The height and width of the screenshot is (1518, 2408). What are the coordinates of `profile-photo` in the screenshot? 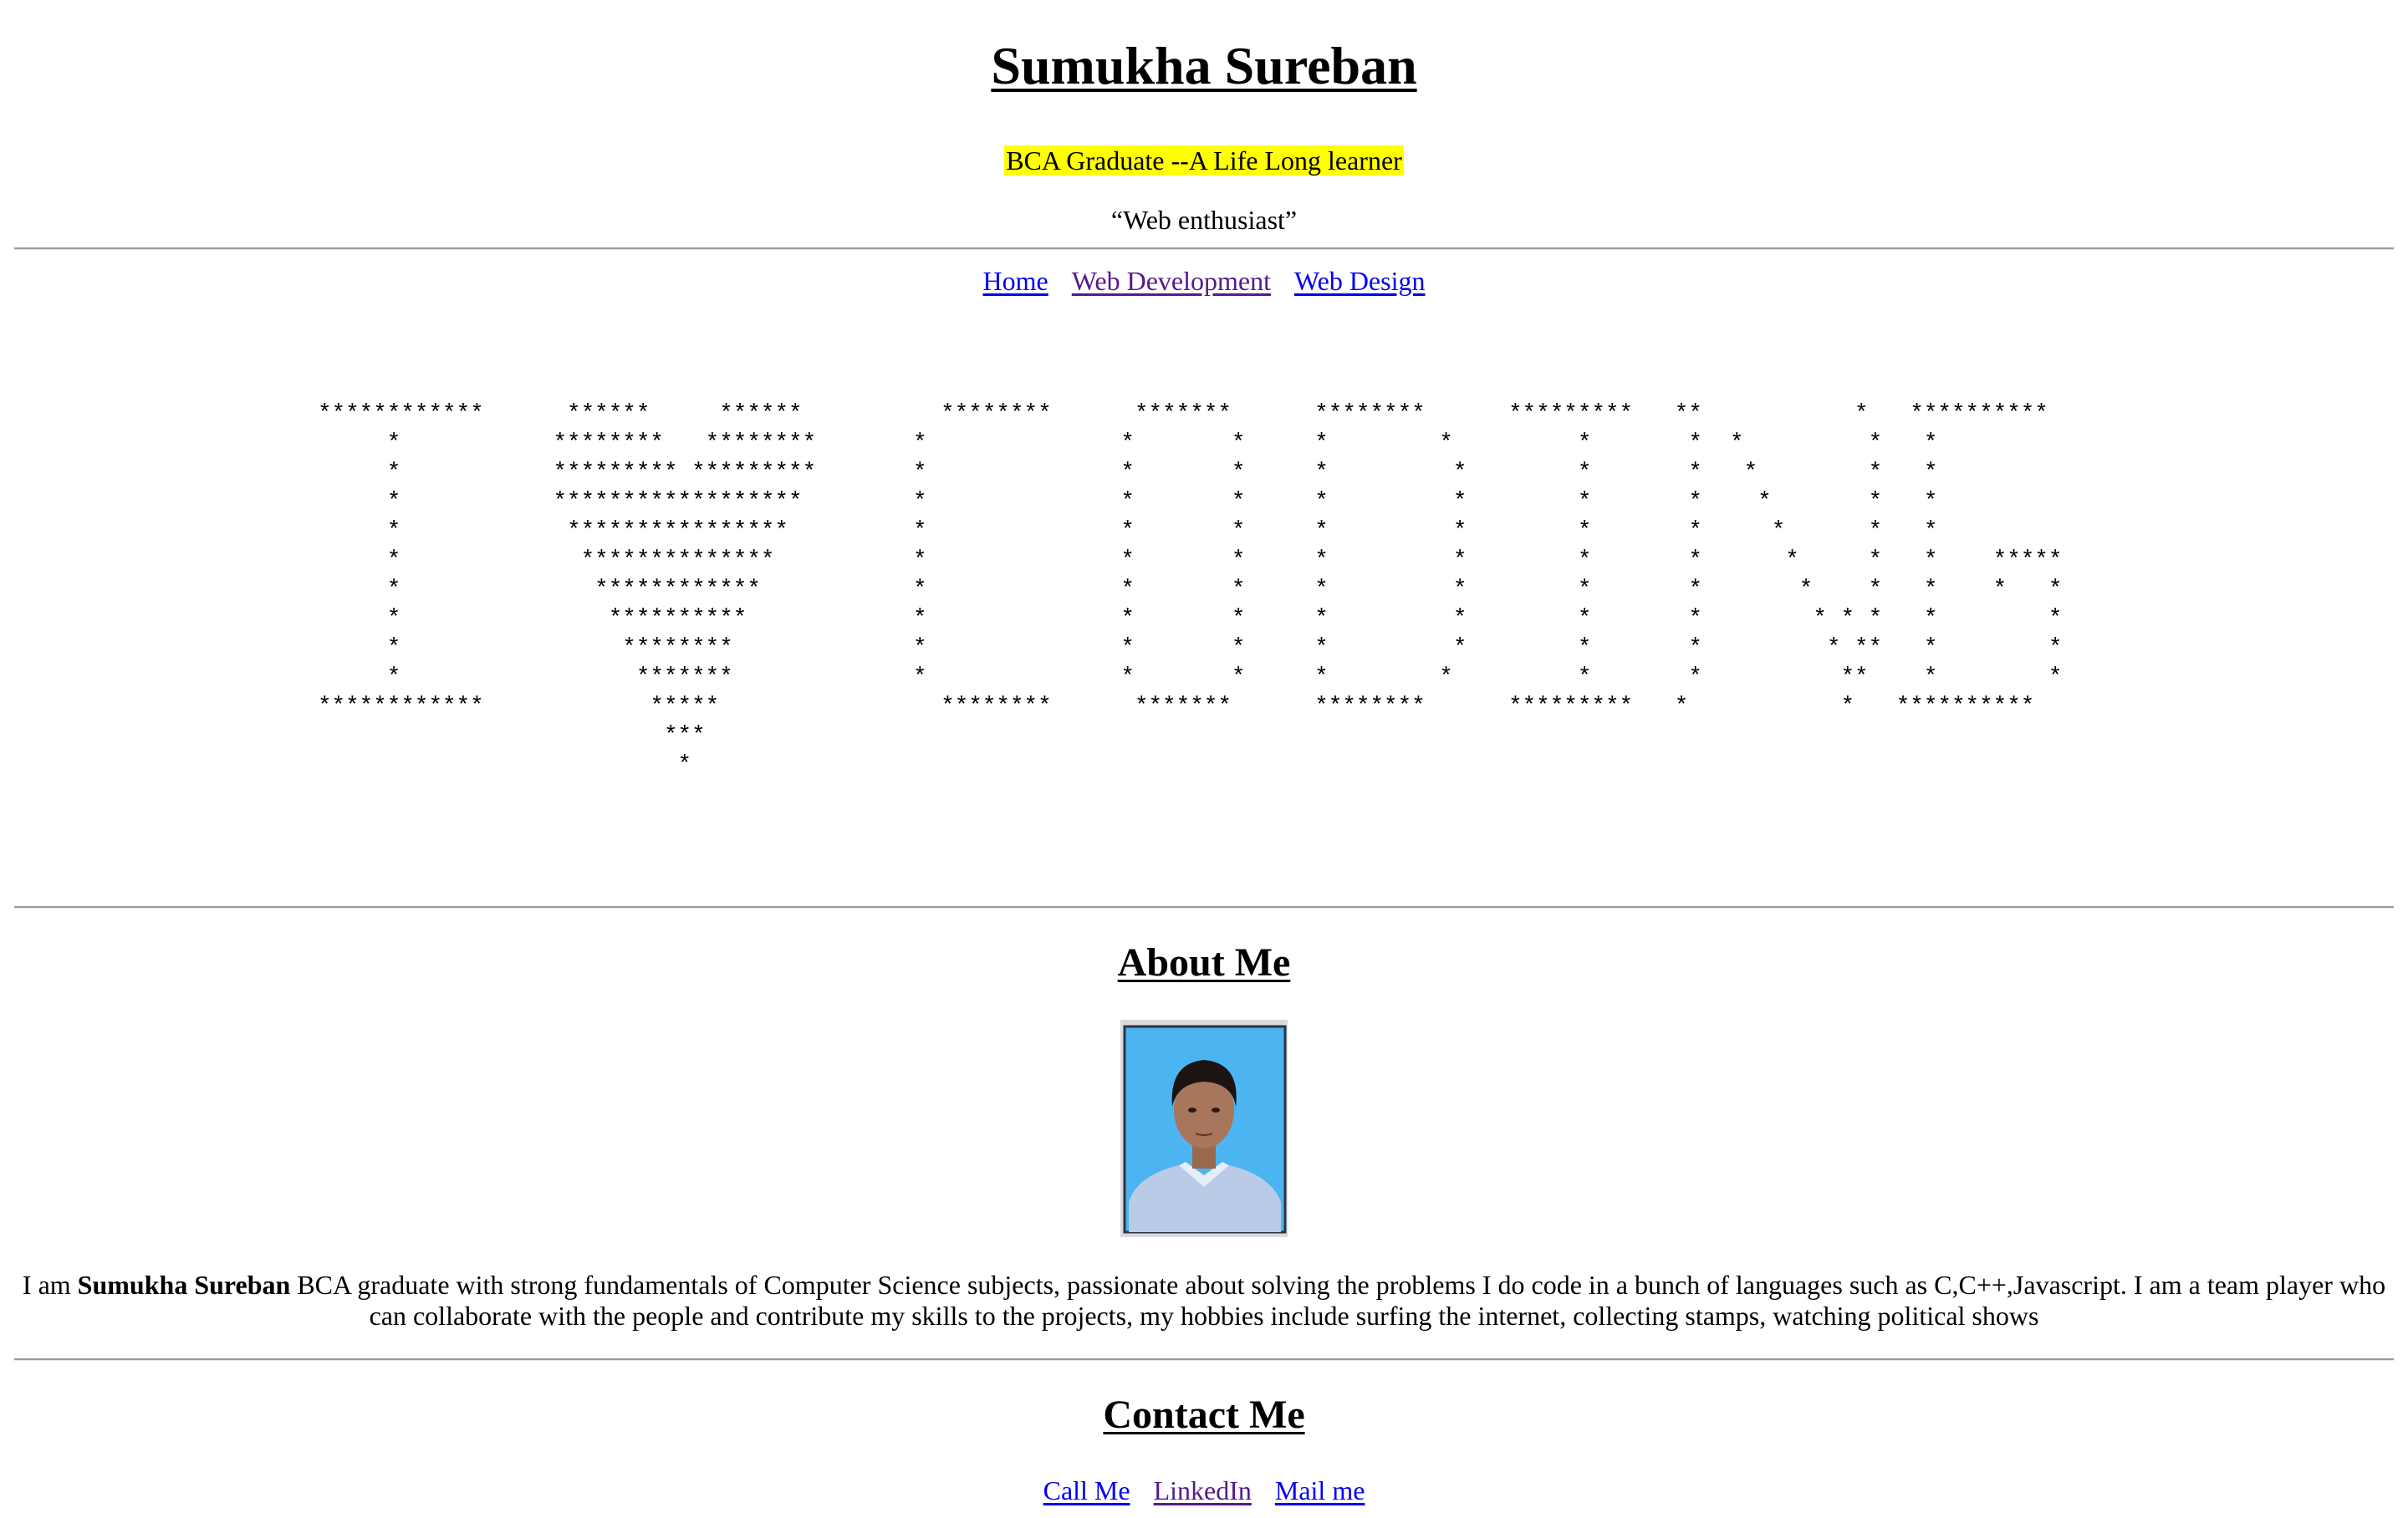 It's located at (1204, 1128).